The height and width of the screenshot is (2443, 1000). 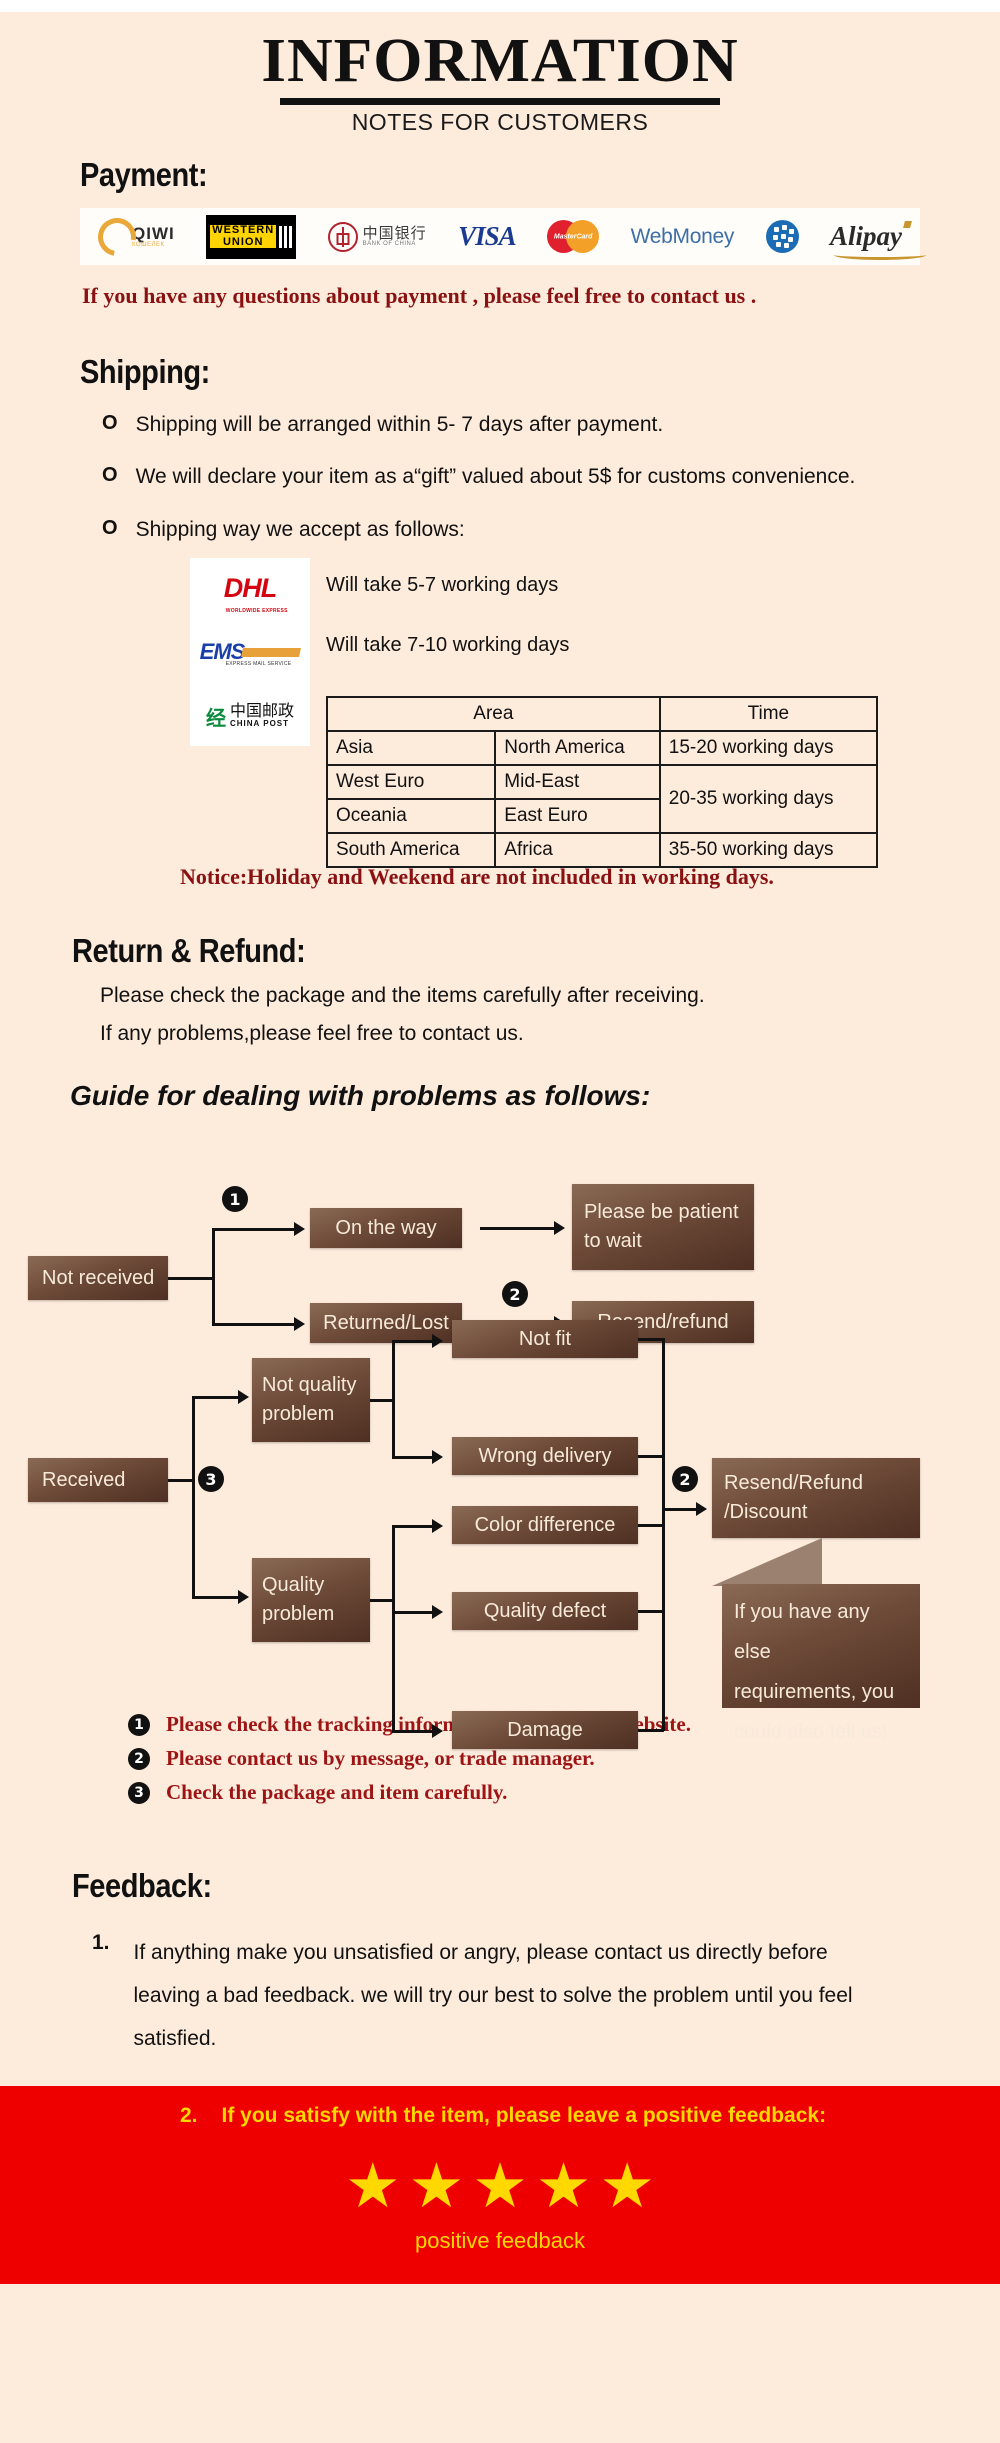 I want to click on western-union-logo: WESTERN UNION, so click(x=251, y=236).